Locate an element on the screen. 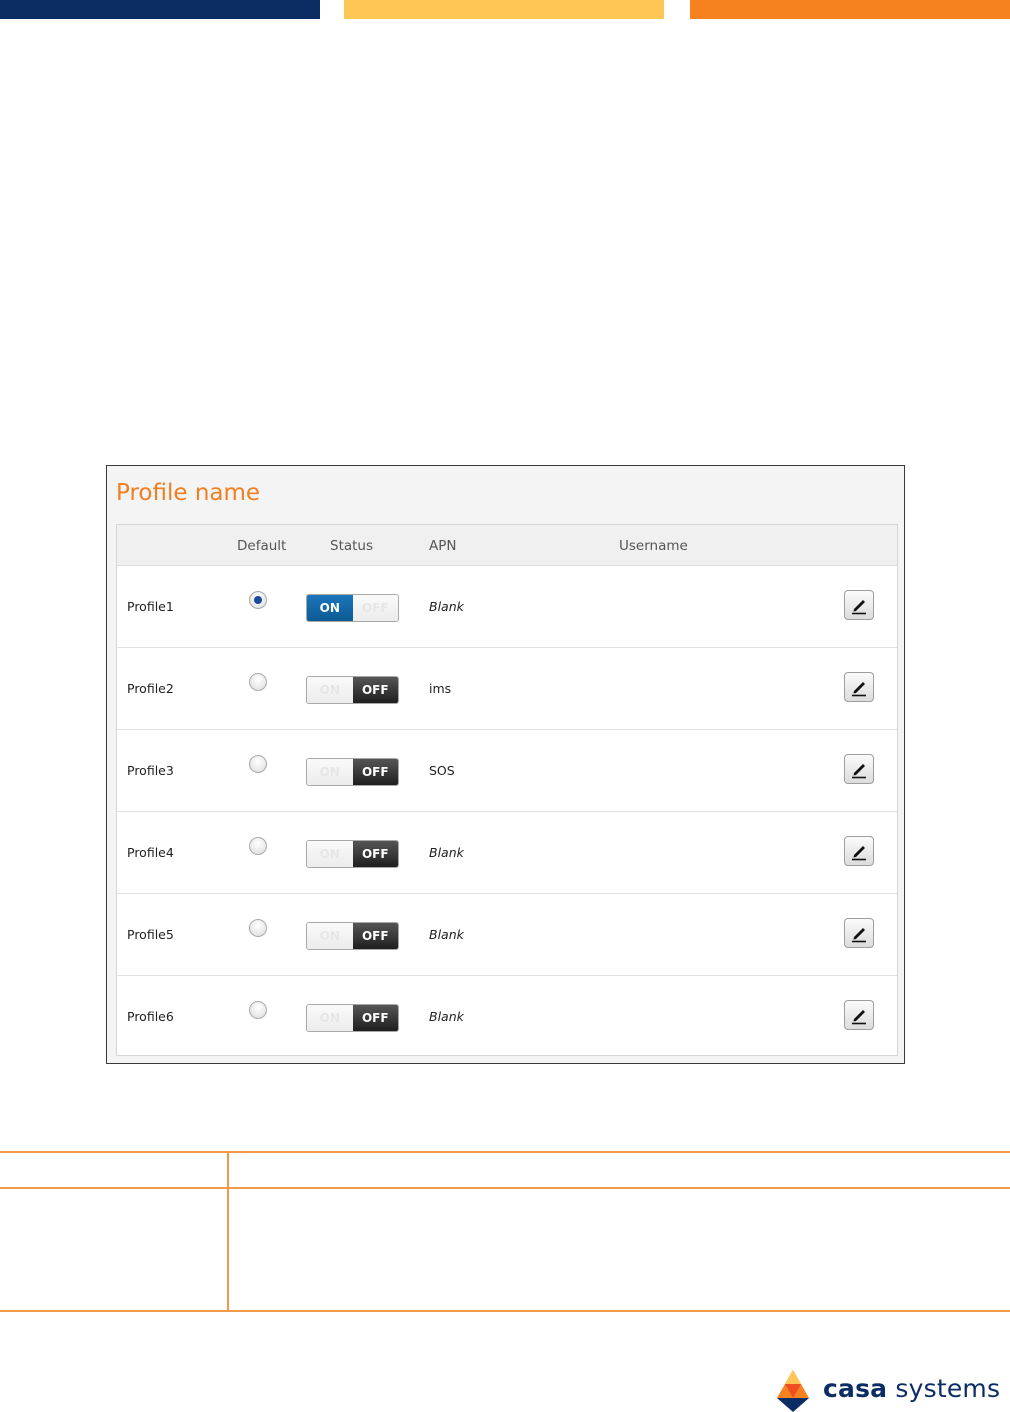 This screenshot has height=1412, width=1010. casa-triangle-logo is located at coordinates (793, 1391).